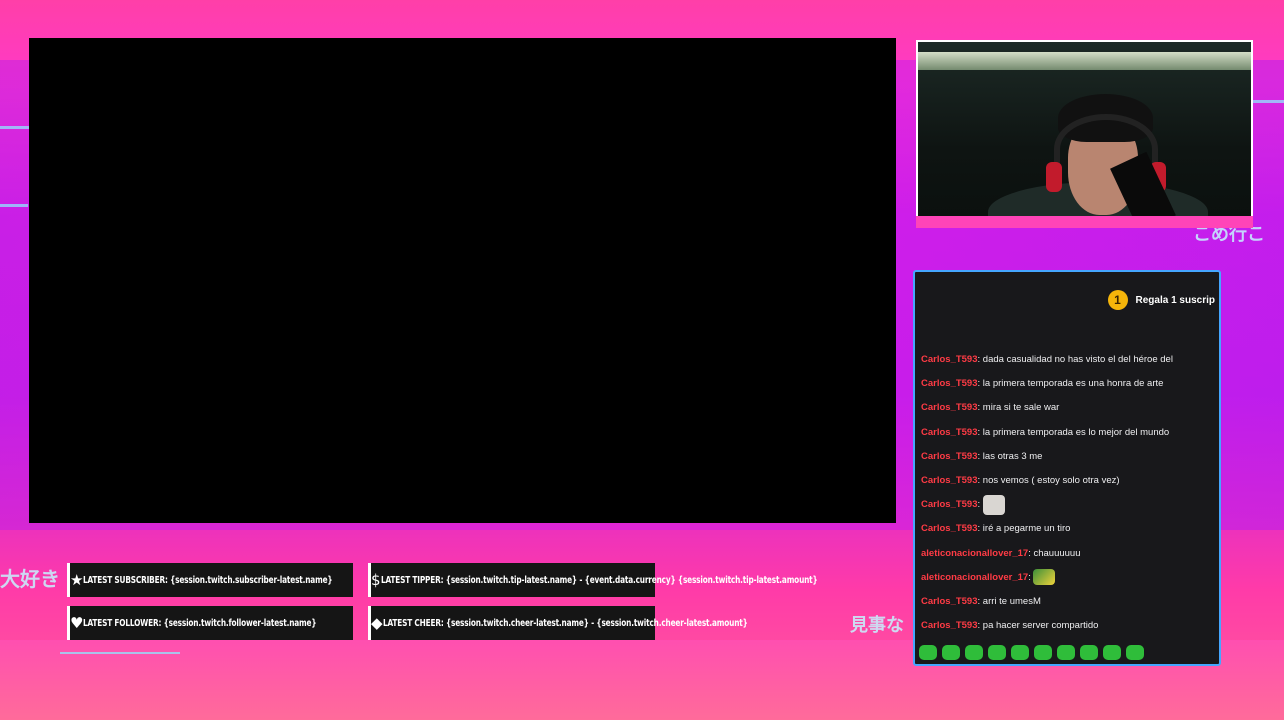 The width and height of the screenshot is (1284, 720). What do you see at coordinates (1084, 222) in the screenshot?
I see `webcam-frame-strip` at bounding box center [1084, 222].